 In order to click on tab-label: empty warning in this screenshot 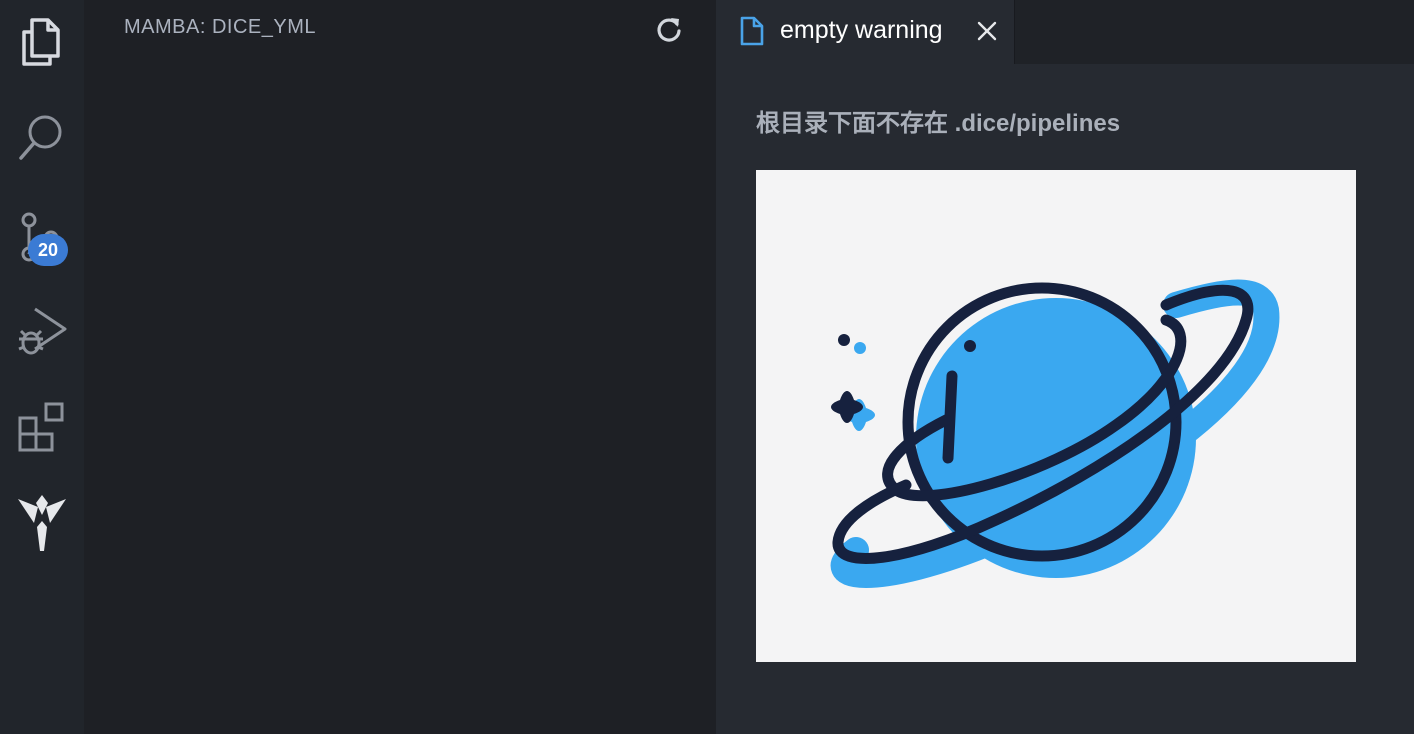, I will do `click(861, 30)`.